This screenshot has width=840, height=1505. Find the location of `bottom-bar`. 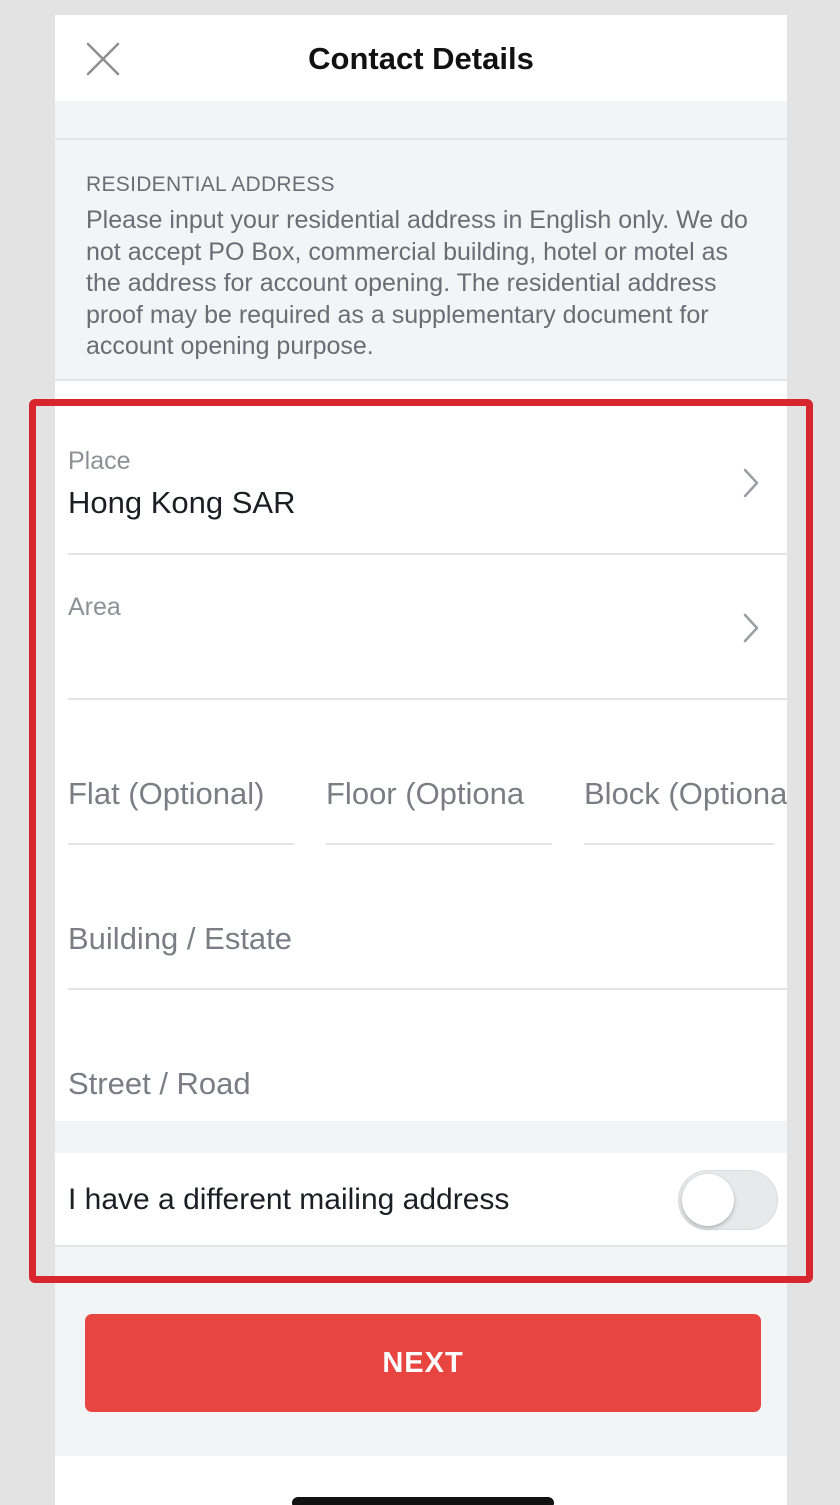

bottom-bar is located at coordinates (421, 1480).